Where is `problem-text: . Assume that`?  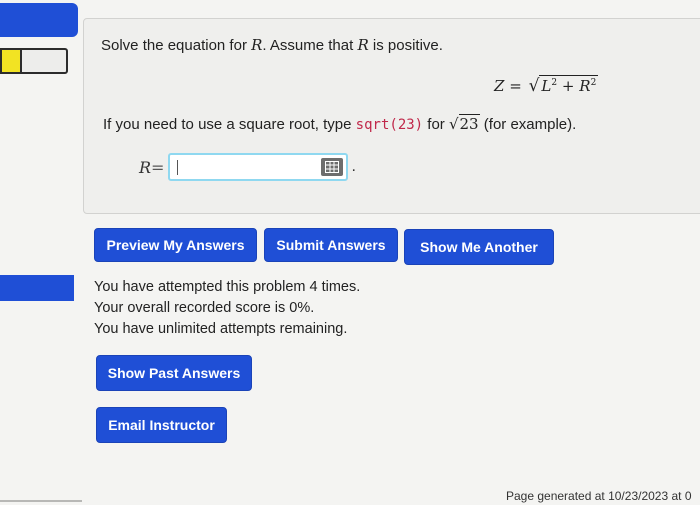
problem-text: . Assume that is located at coordinates (310, 45).